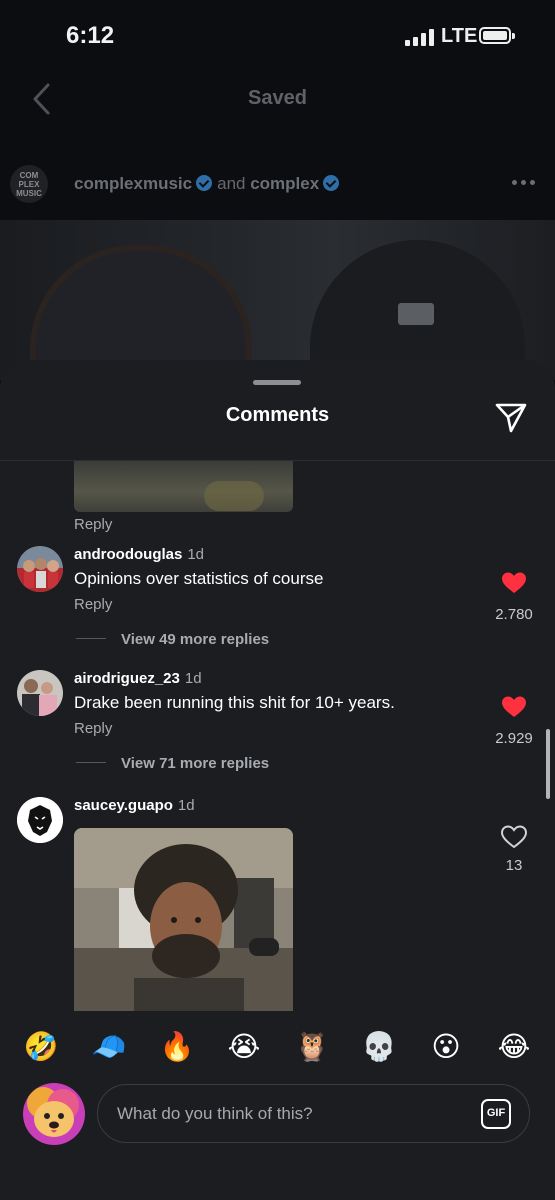  What do you see at coordinates (109, 1047) in the screenshot?
I see `emoji-cap-button: 🧢` at bounding box center [109, 1047].